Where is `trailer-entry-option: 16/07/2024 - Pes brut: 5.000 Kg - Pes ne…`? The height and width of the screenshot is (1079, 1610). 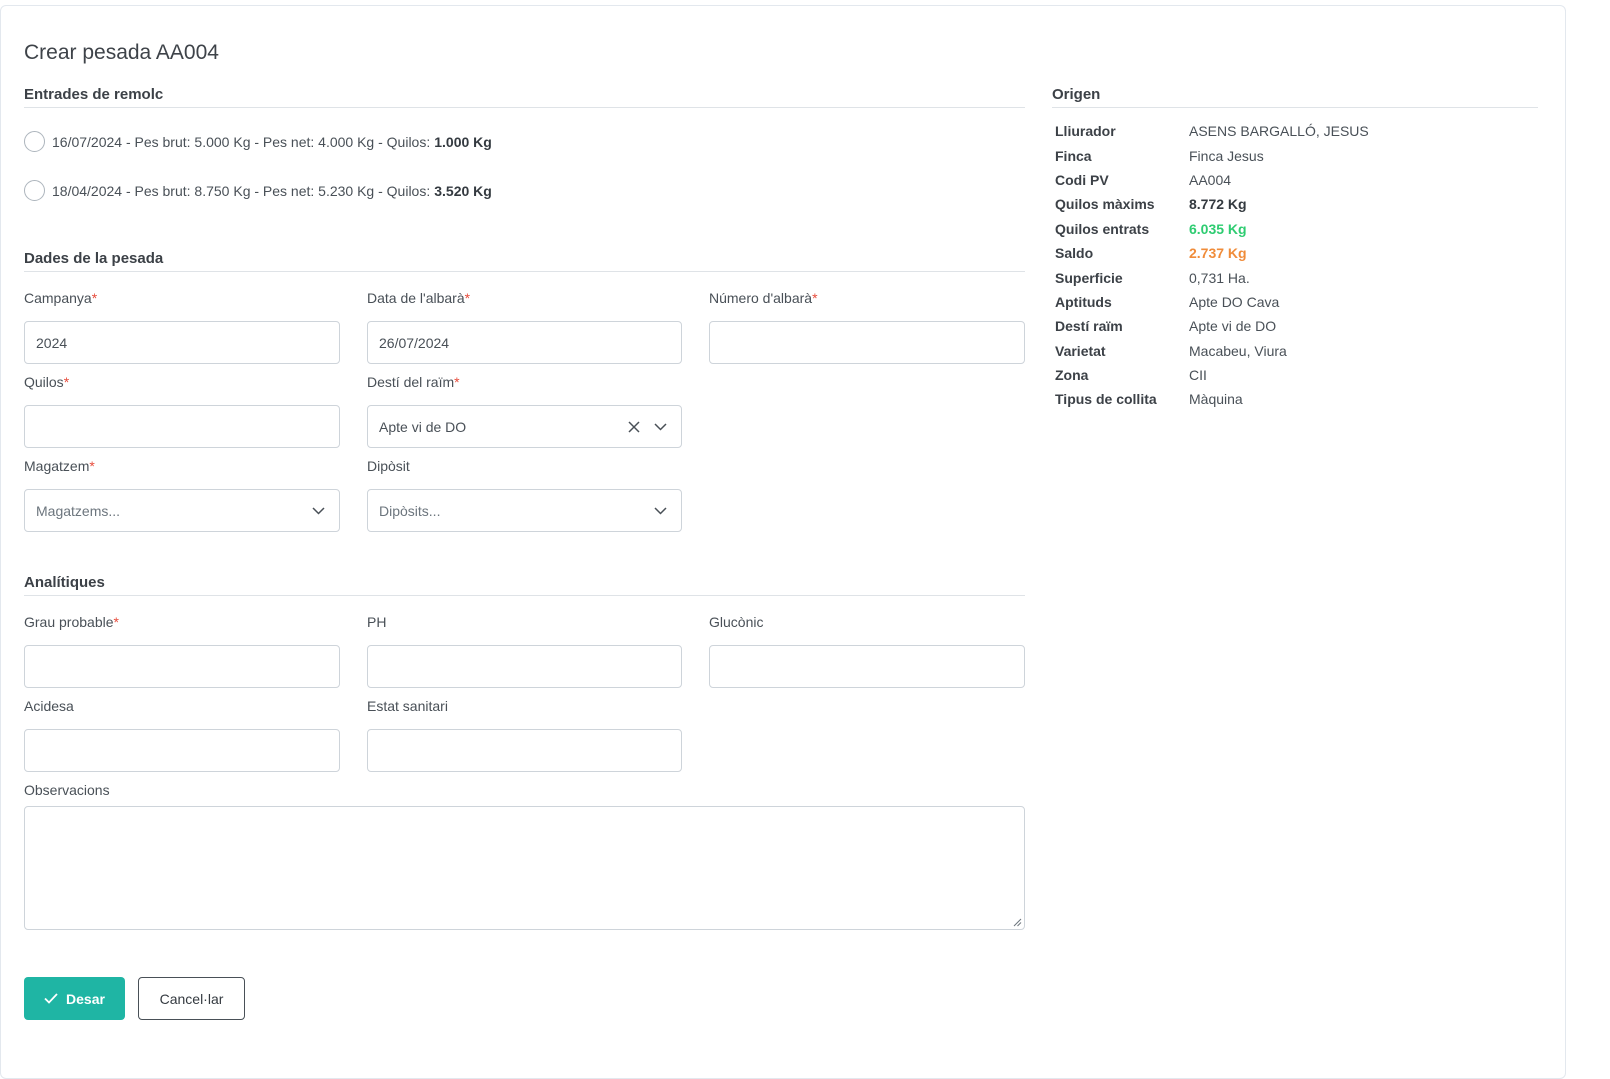 trailer-entry-option: 16/07/2024 - Pes brut: 5.000 Kg - Pes ne… is located at coordinates (258, 141).